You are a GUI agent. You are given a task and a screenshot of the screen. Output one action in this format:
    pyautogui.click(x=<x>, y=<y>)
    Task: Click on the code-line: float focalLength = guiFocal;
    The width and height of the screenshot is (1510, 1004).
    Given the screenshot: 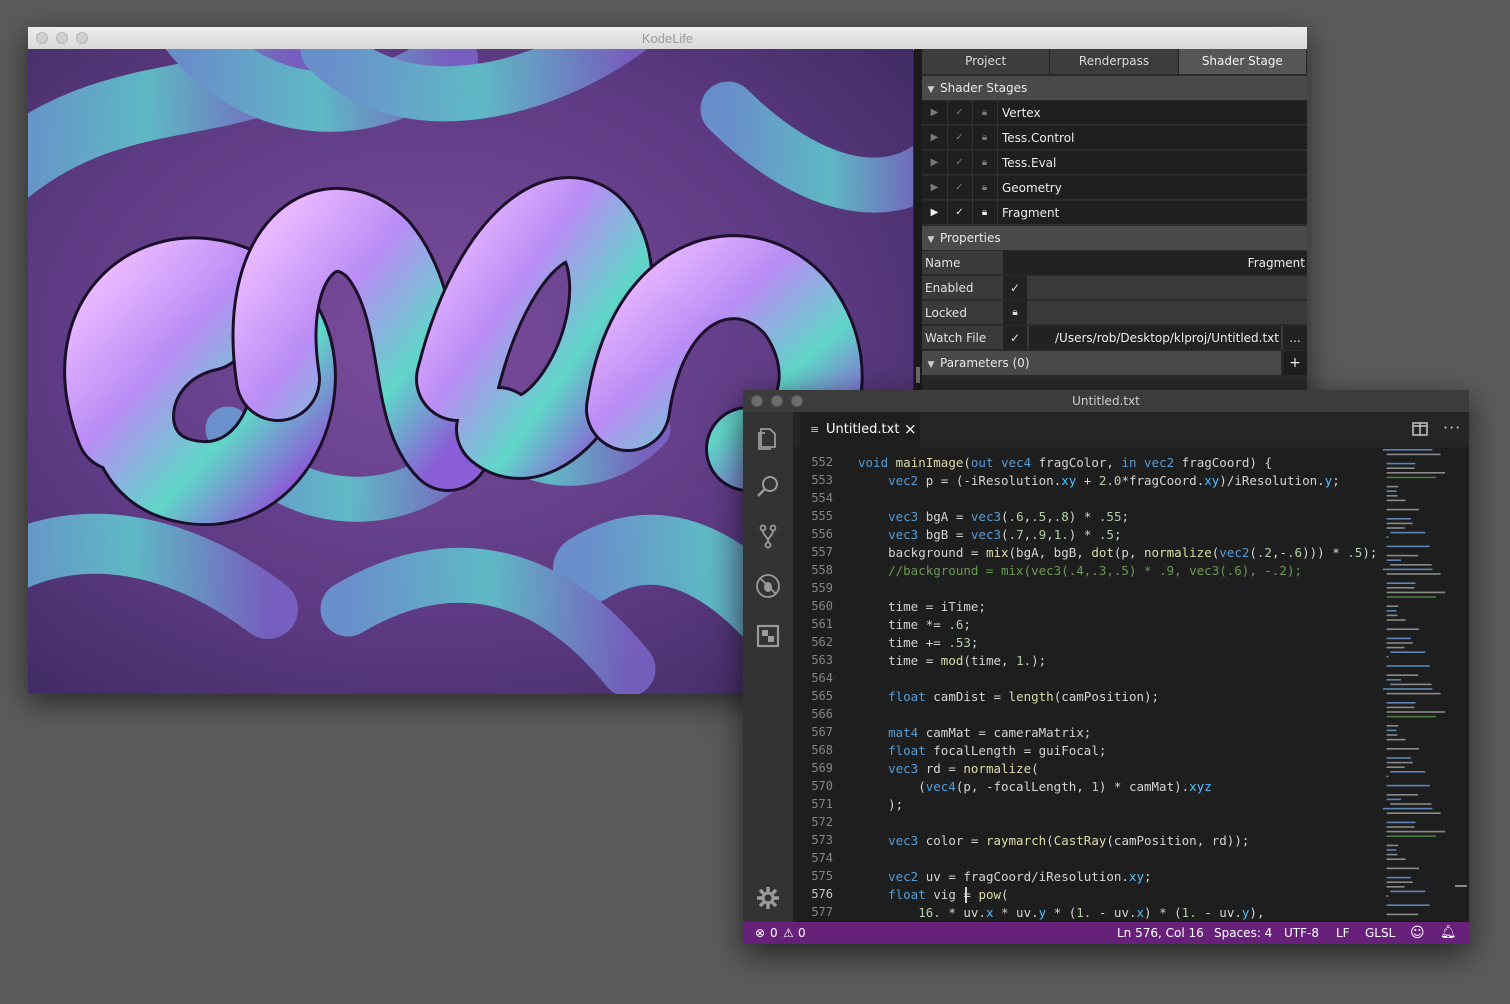 What is the action you would take?
    pyautogui.click(x=982, y=751)
    